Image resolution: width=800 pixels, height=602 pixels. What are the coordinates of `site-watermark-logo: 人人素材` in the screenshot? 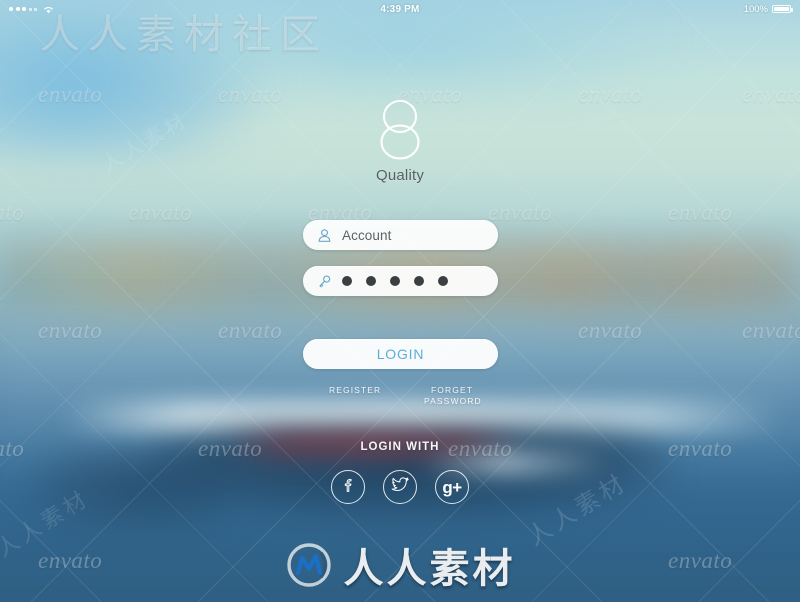 It's located at (400, 565).